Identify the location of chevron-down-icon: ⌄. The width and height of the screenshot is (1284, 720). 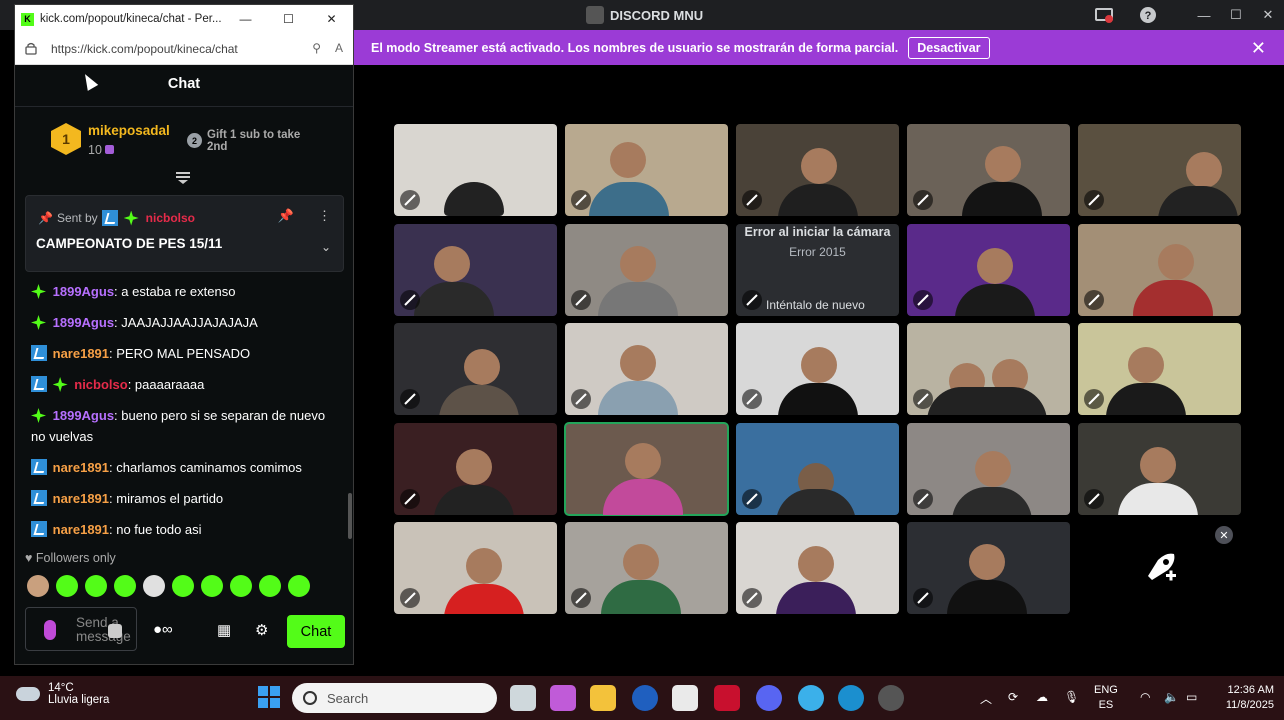
(326, 247).